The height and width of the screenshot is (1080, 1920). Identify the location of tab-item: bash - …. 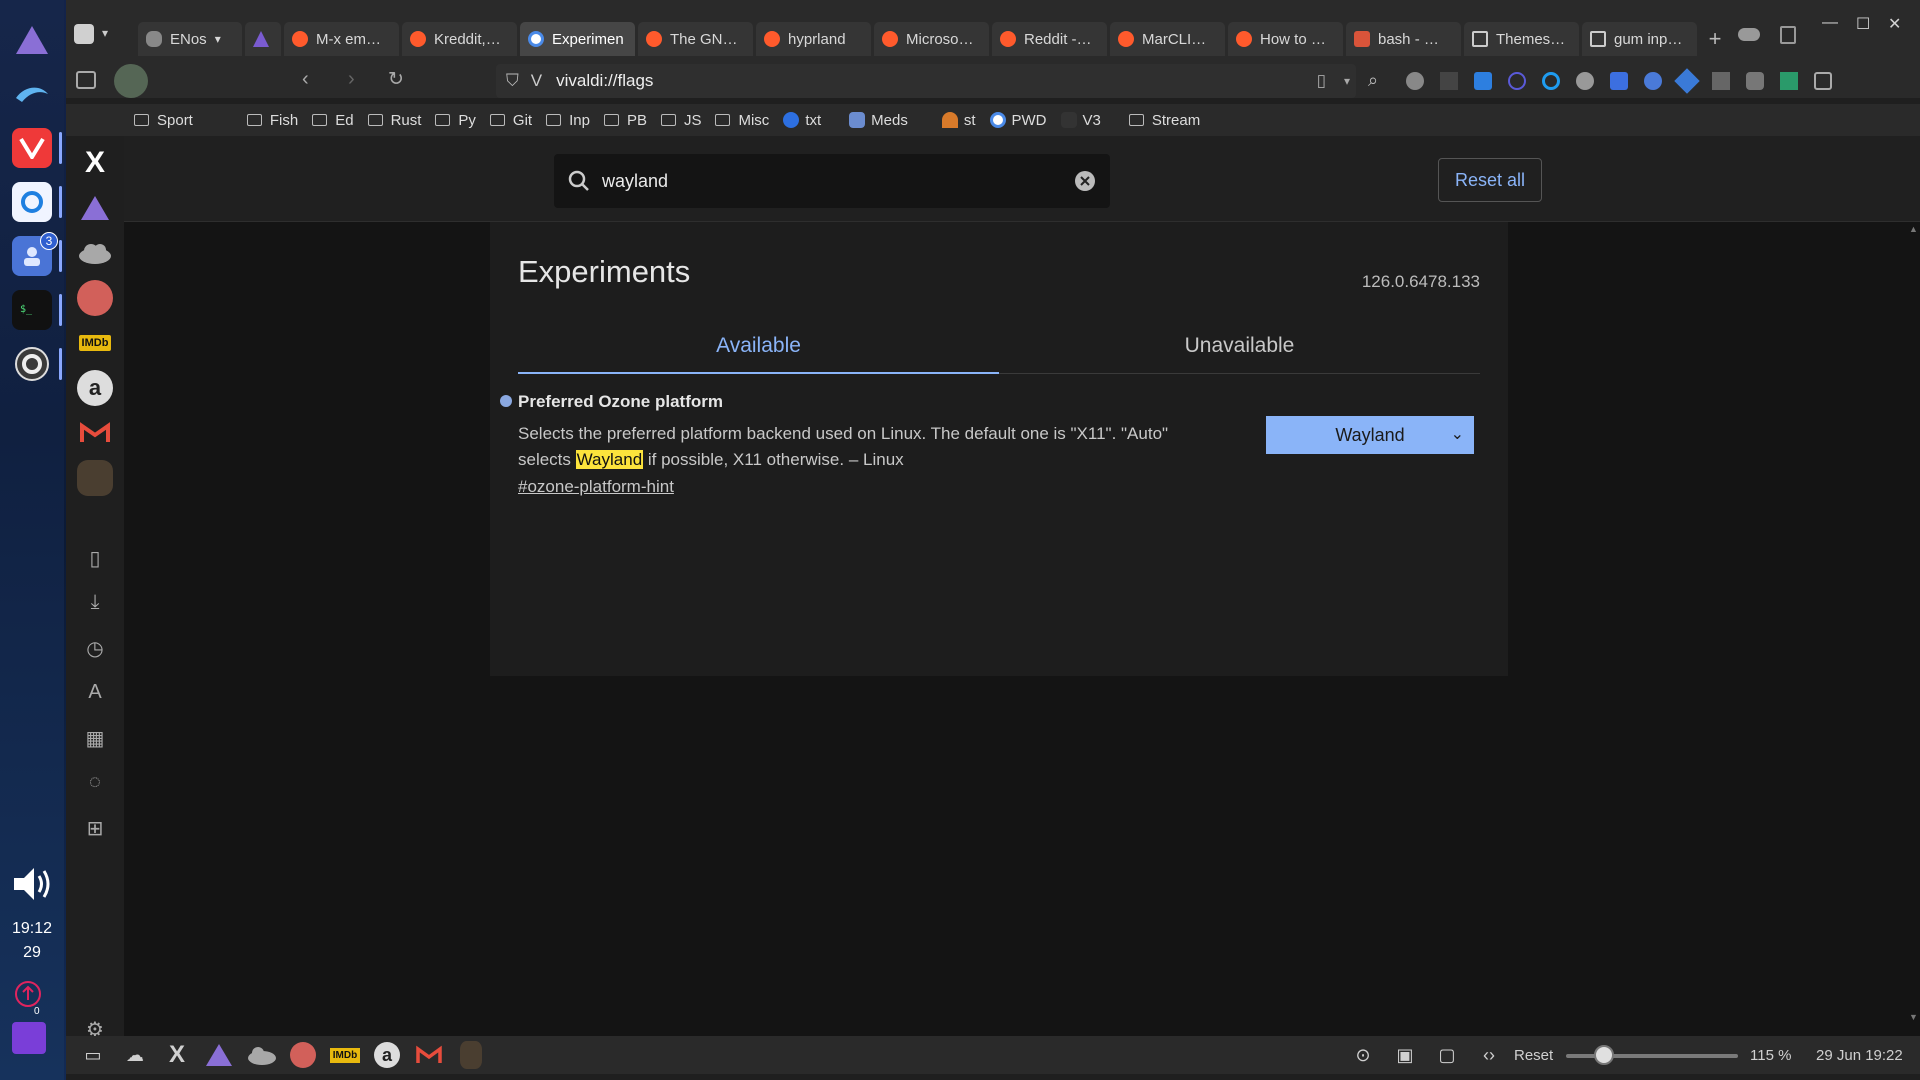
(1403, 39).